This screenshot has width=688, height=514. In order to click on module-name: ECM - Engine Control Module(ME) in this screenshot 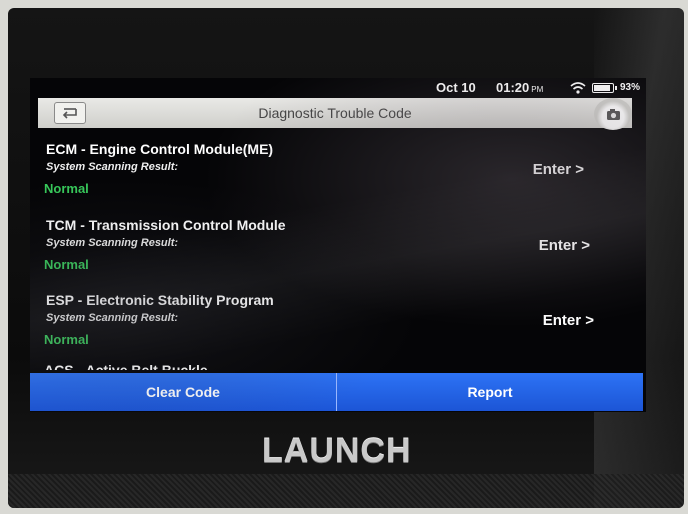, I will do `click(160, 149)`.